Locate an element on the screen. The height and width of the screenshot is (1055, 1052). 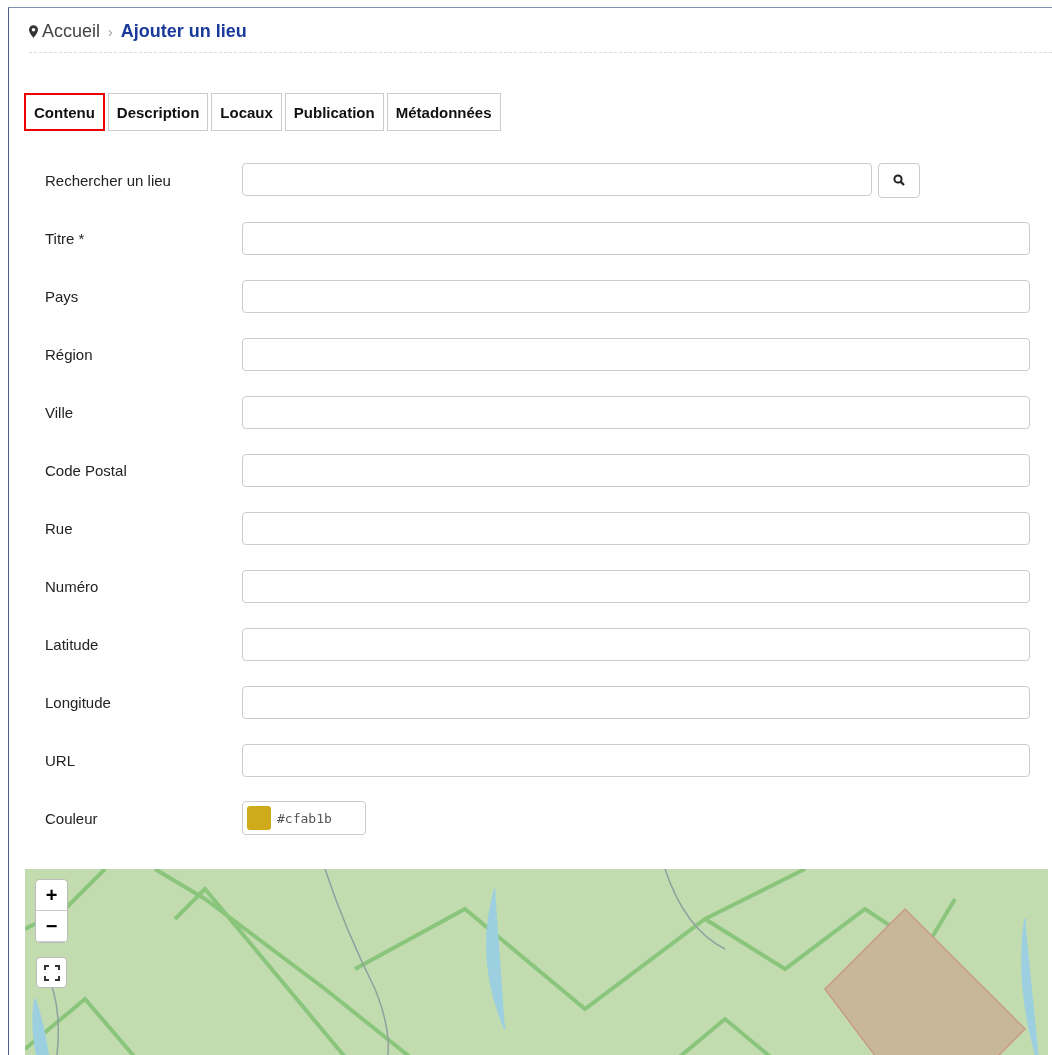
tab: Locaux is located at coordinates (246, 112).